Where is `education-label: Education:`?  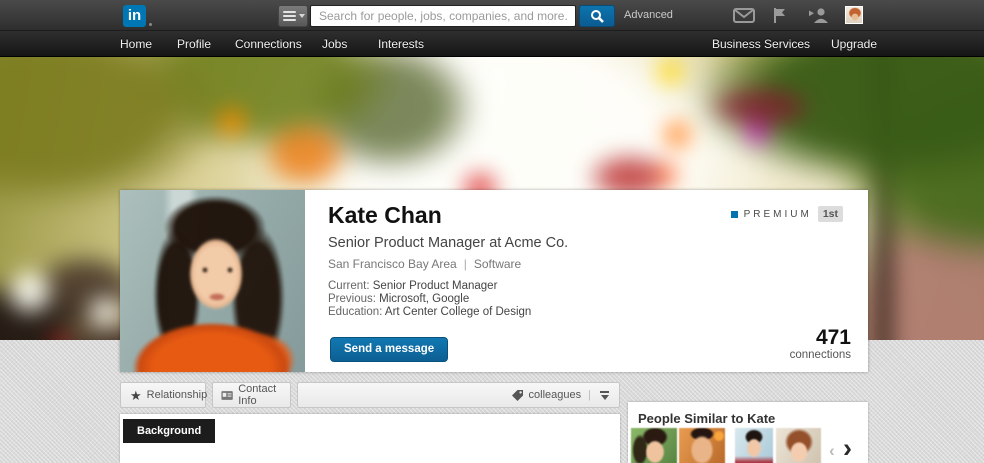 education-label: Education: is located at coordinates (355, 312).